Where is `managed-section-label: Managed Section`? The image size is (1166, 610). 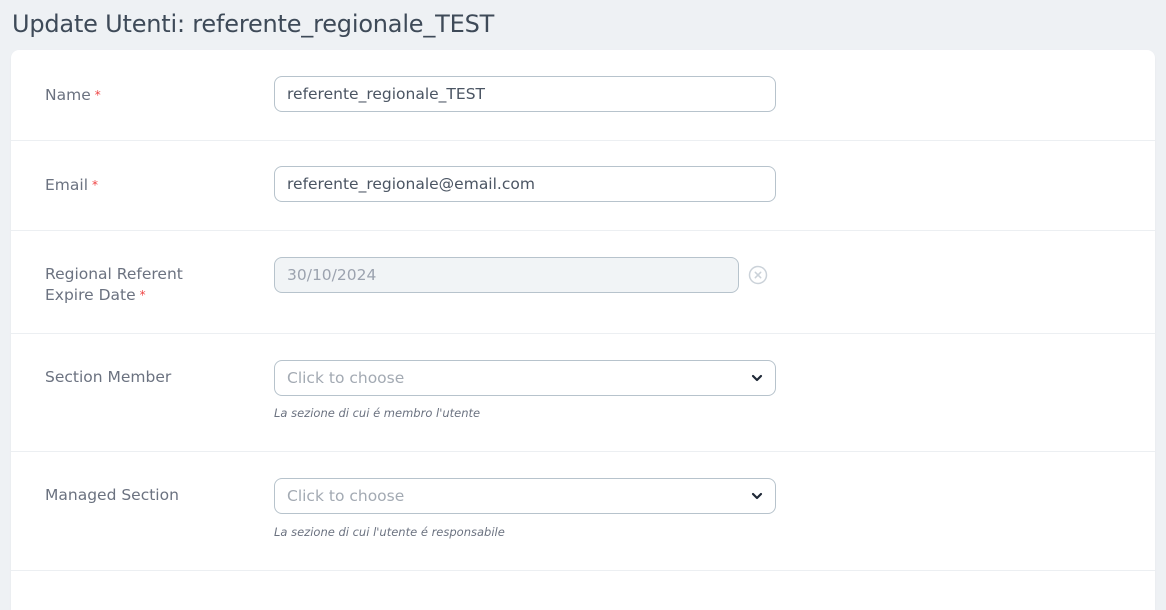 managed-section-label: Managed Section is located at coordinates (112, 495).